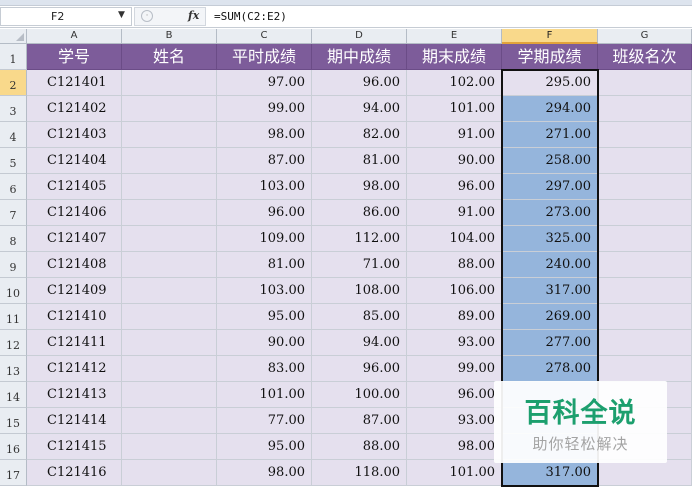 This screenshot has height=489, width=692. Describe the element at coordinates (13, 57) in the screenshot. I see `row-header-1: 1` at that location.